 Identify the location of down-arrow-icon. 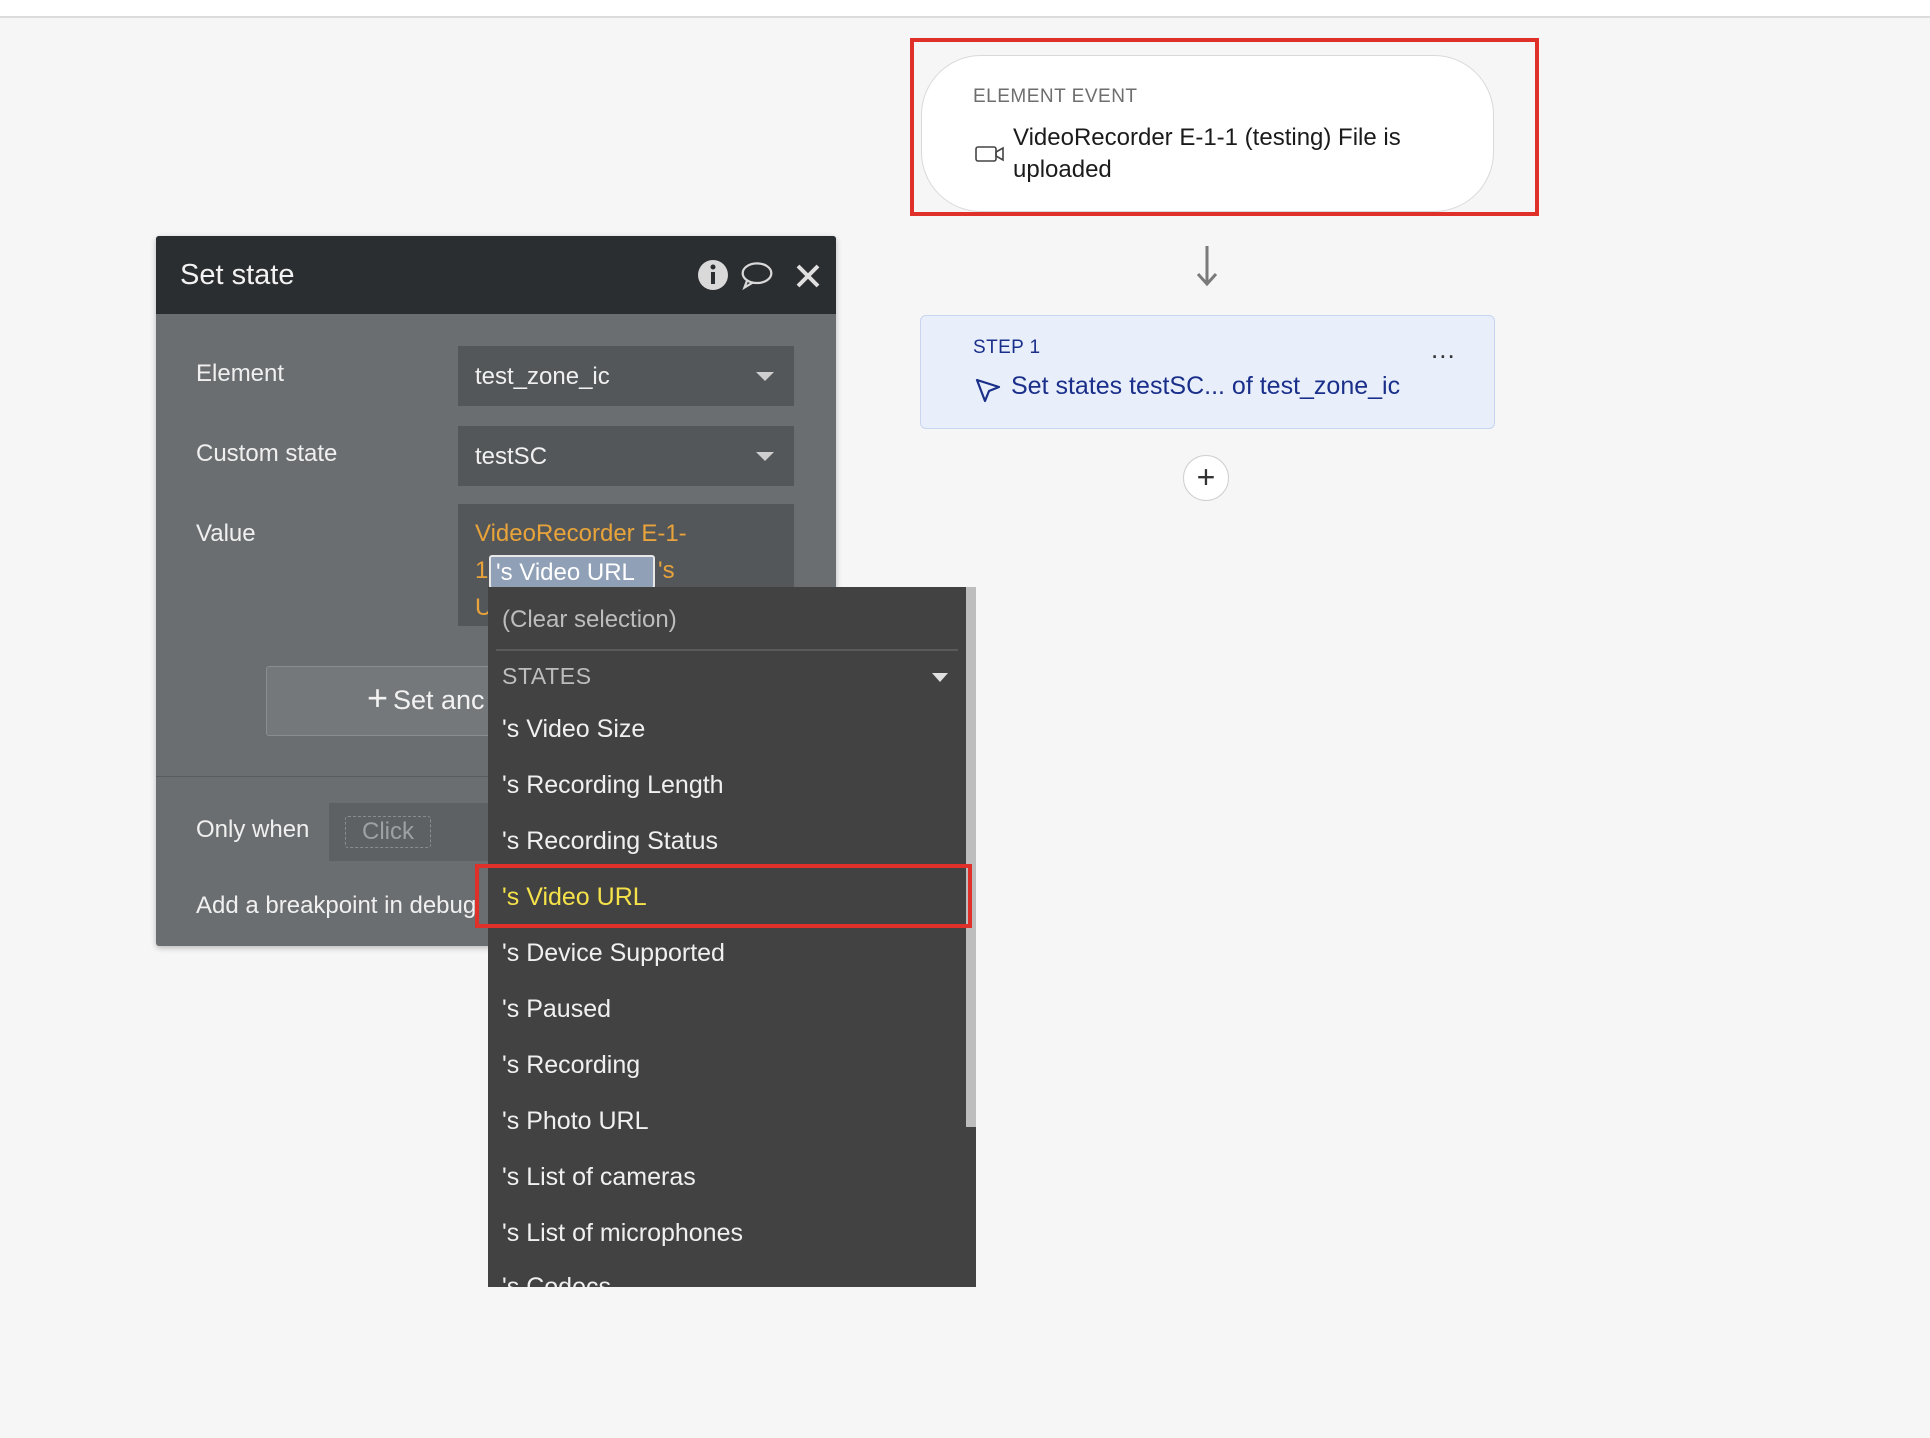
(1207, 266).